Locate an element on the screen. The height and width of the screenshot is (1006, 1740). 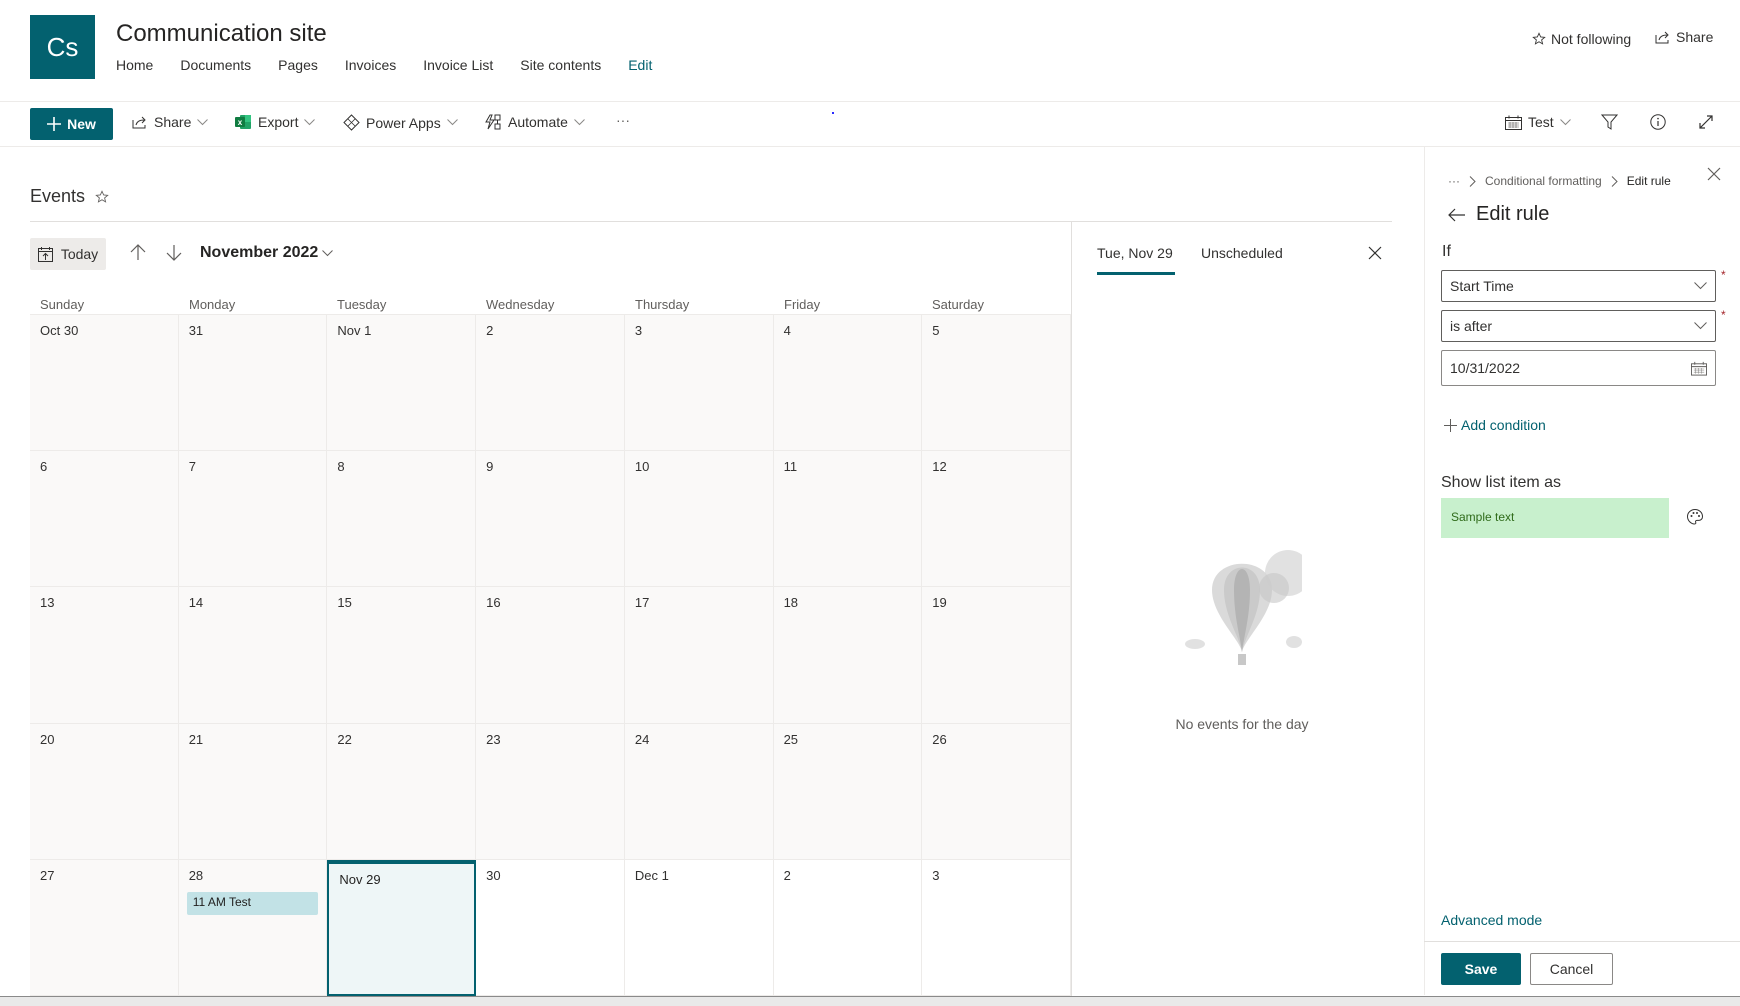
month-picker: November 2022 is located at coordinates (267, 253).